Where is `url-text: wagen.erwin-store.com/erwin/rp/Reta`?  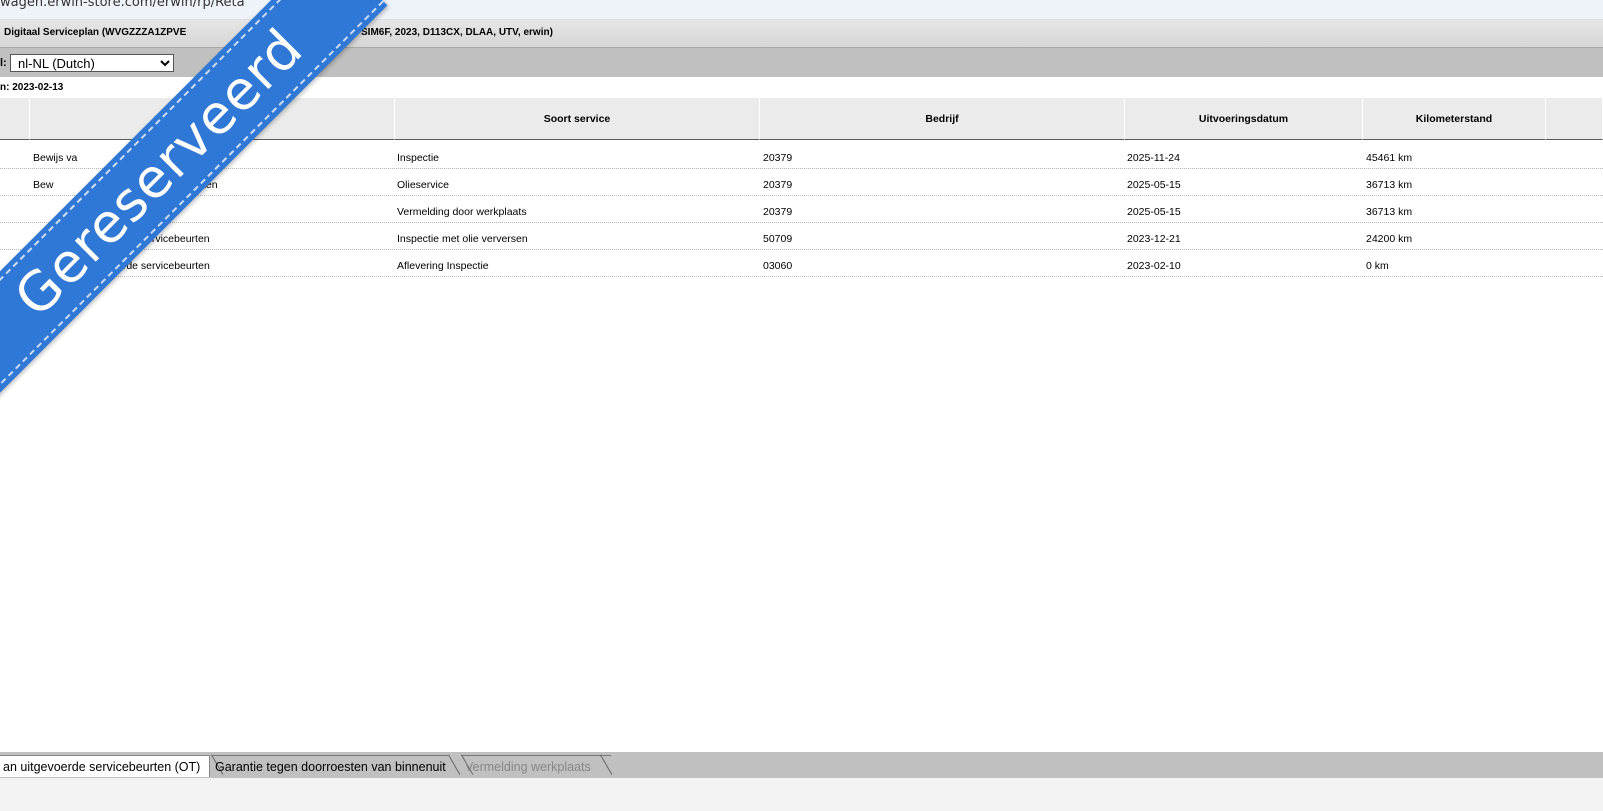
url-text: wagen.erwin-store.com/erwin/rp/Reta is located at coordinates (122, 5).